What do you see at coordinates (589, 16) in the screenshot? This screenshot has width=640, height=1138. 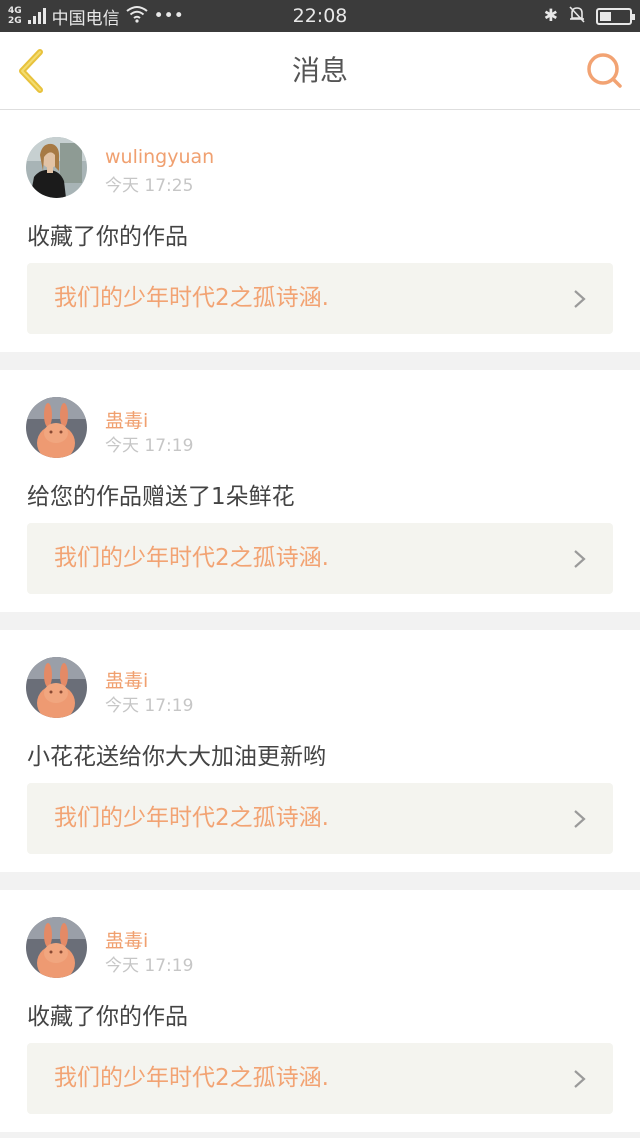 I see `status-bar-right: ✱` at bounding box center [589, 16].